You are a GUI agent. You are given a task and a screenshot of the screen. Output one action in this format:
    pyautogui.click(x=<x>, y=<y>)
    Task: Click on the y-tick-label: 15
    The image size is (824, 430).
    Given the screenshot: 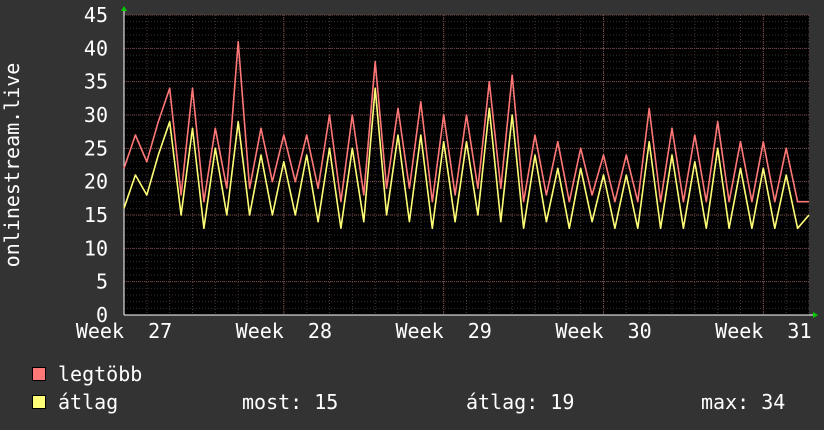 What is the action you would take?
    pyautogui.click(x=96, y=215)
    